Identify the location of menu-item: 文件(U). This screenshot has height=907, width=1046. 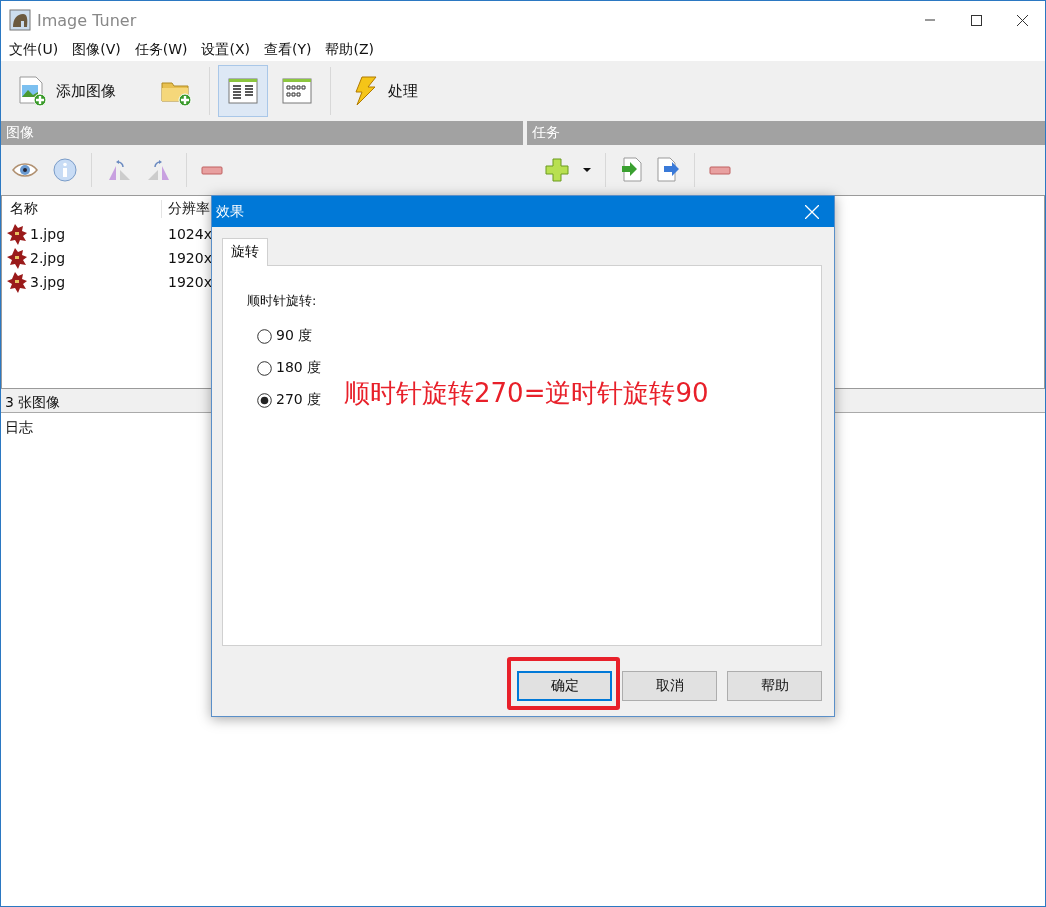
(34, 50).